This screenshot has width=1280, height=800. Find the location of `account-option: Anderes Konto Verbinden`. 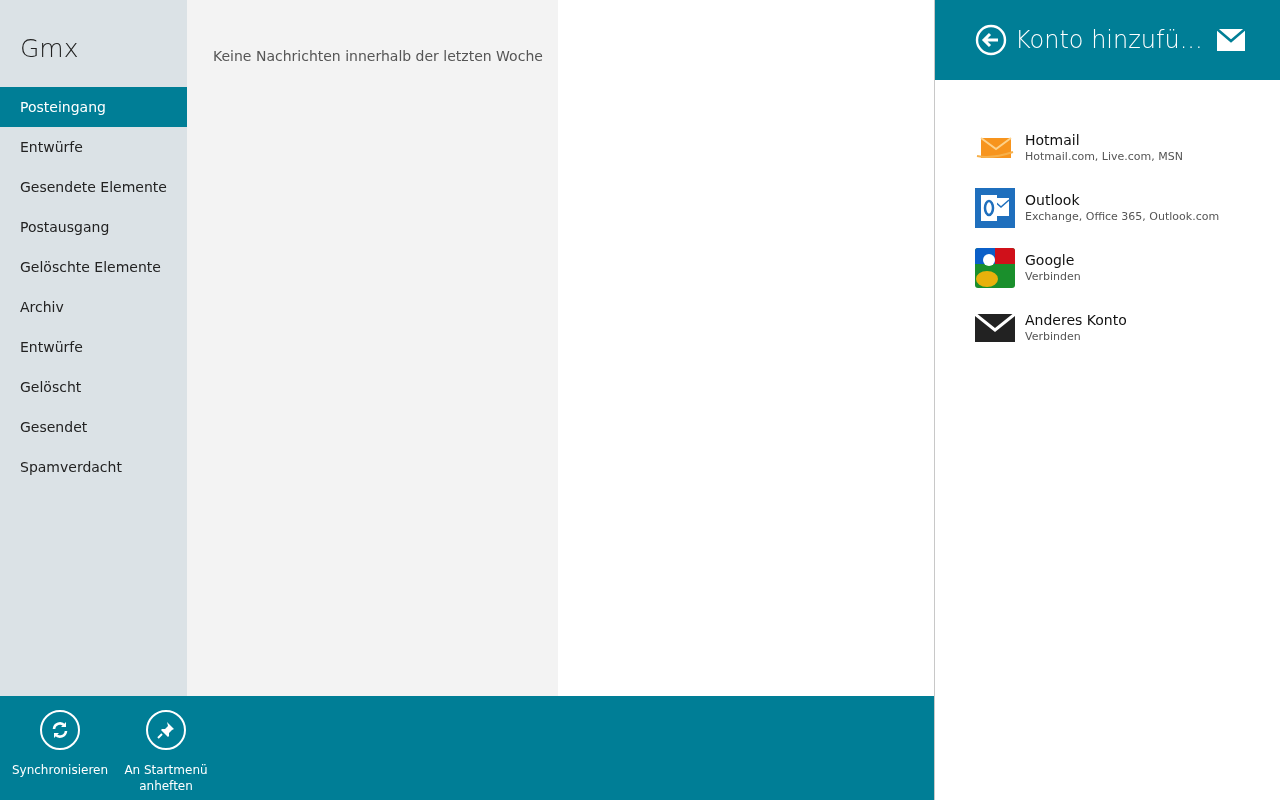

account-option: Anderes Konto Verbinden is located at coordinates (1107, 328).